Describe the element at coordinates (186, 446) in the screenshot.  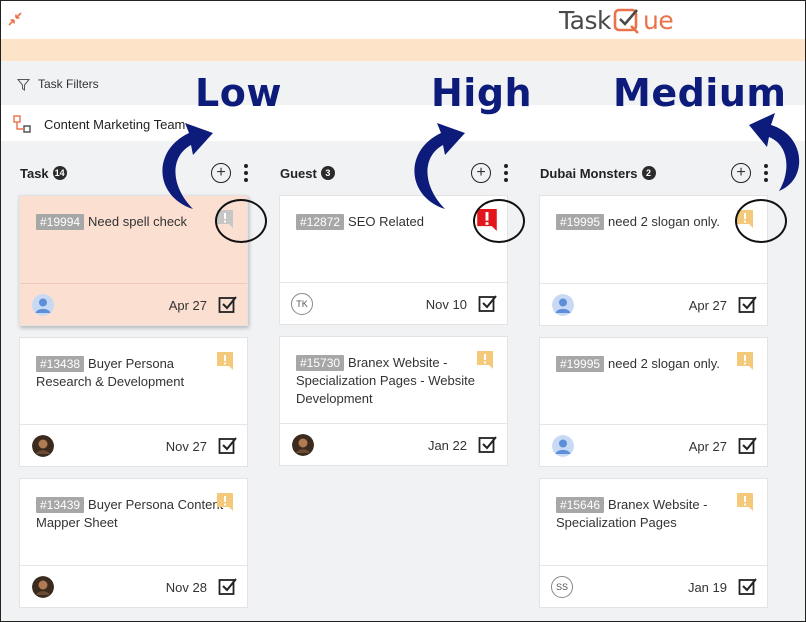
I see `due-date: Nov 27` at that location.